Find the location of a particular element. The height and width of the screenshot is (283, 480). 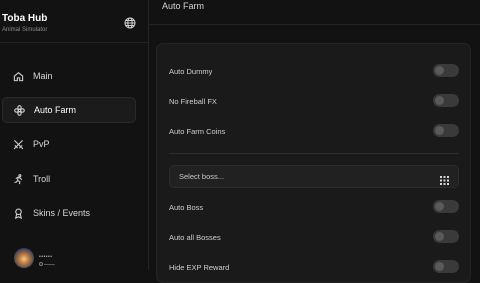

medal-icon is located at coordinates (18, 213).